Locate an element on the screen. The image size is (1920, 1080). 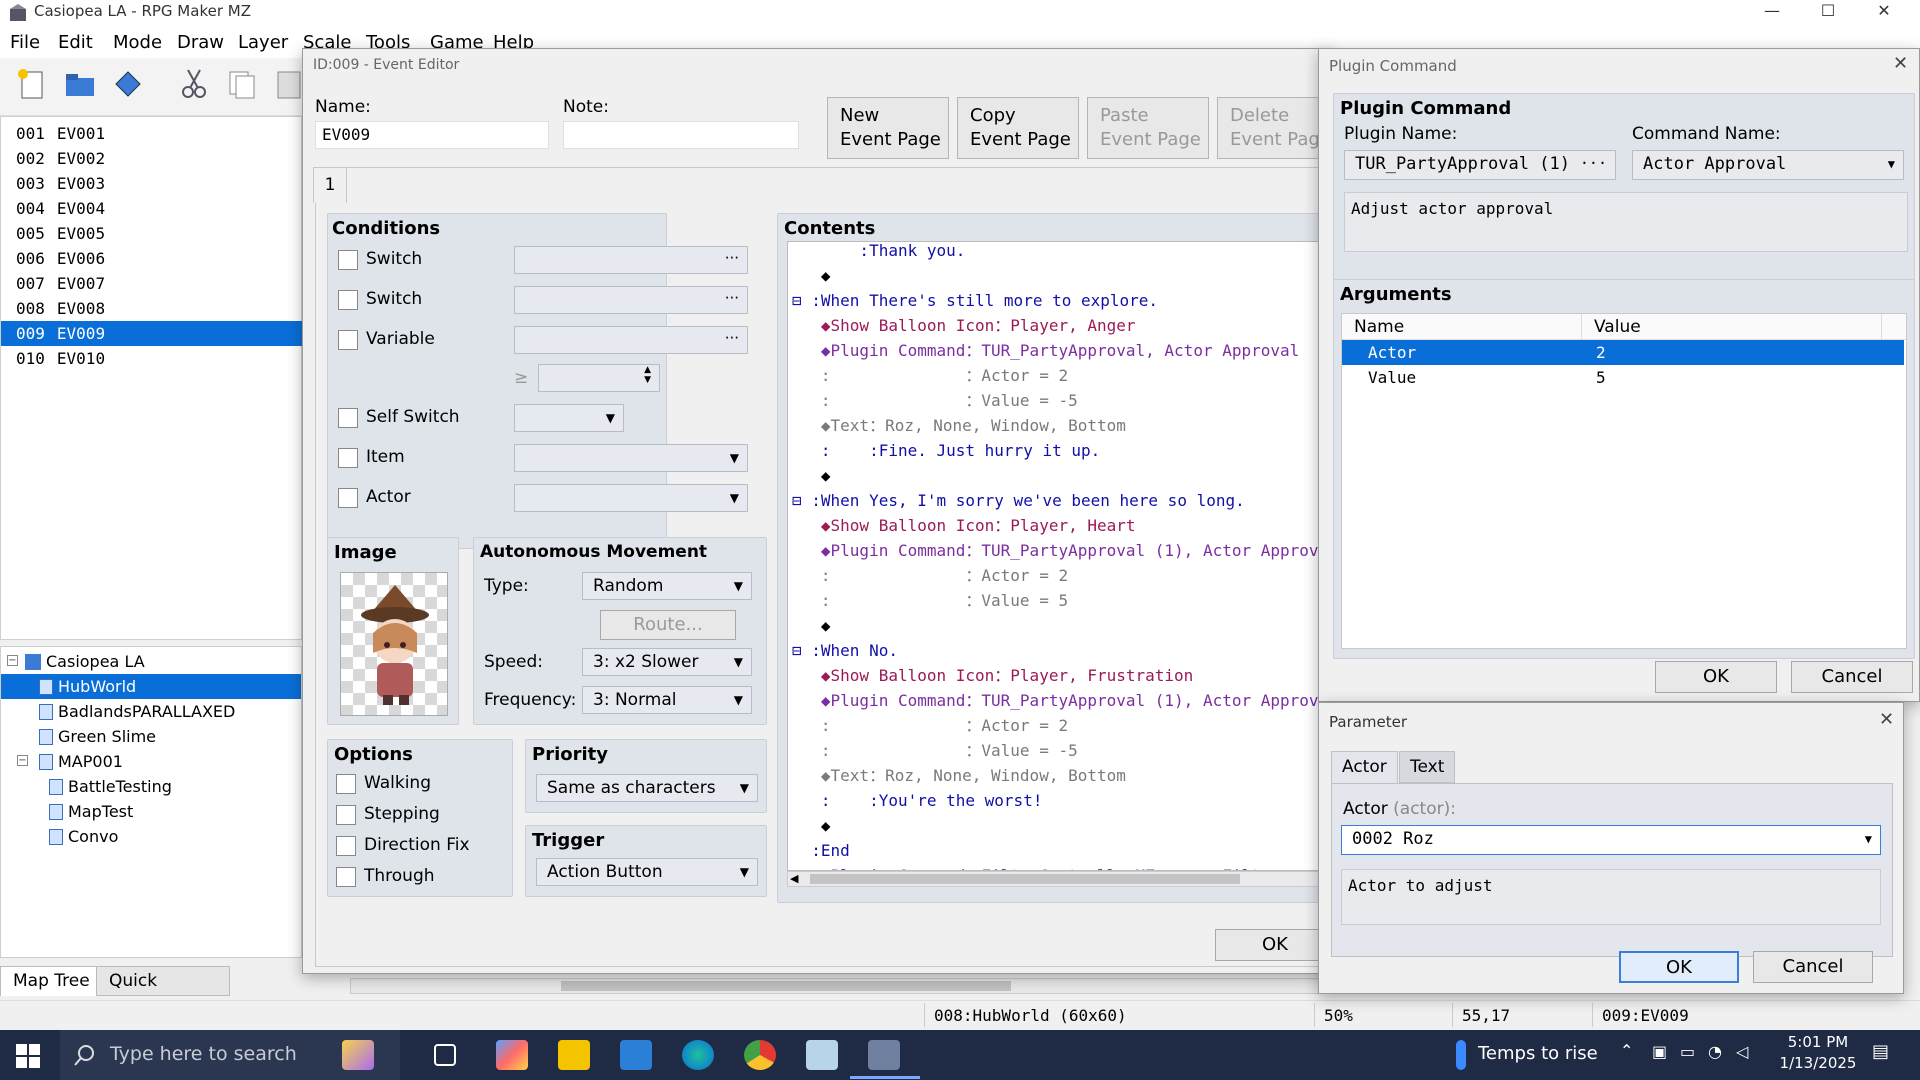
event-command-line: :End is located at coordinates (821, 850).